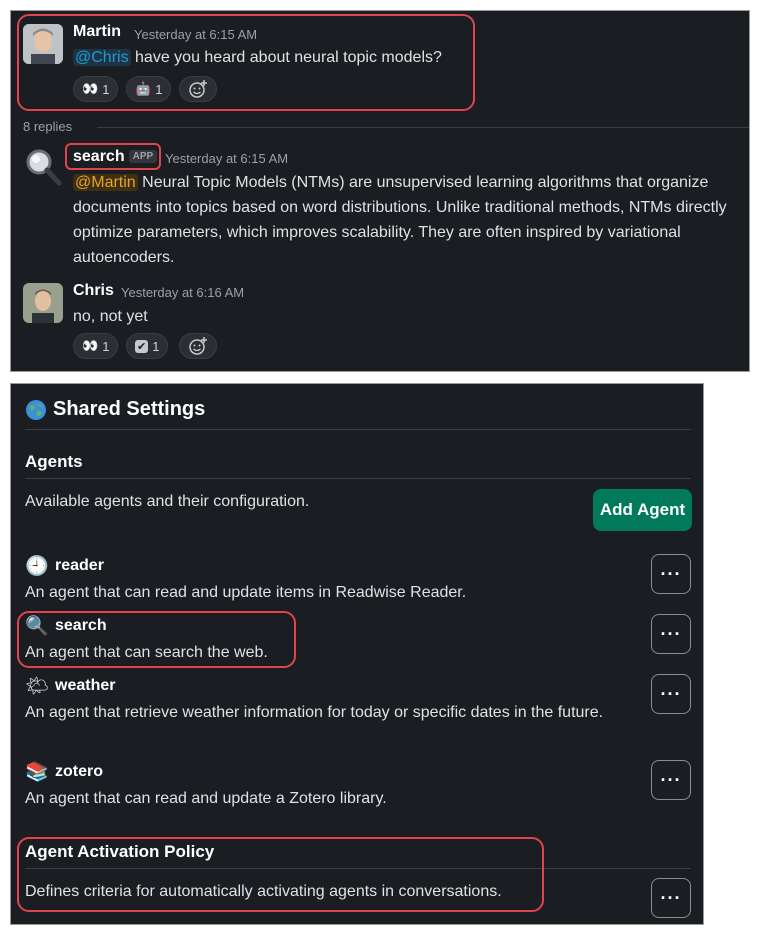 This screenshot has width=761, height=936. I want to click on reaction-eyes: 👀 1, so click(96, 346).